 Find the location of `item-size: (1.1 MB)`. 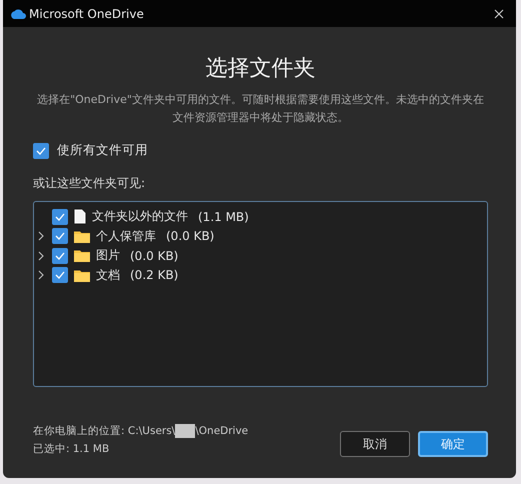

item-size: (1.1 MB) is located at coordinates (223, 217).